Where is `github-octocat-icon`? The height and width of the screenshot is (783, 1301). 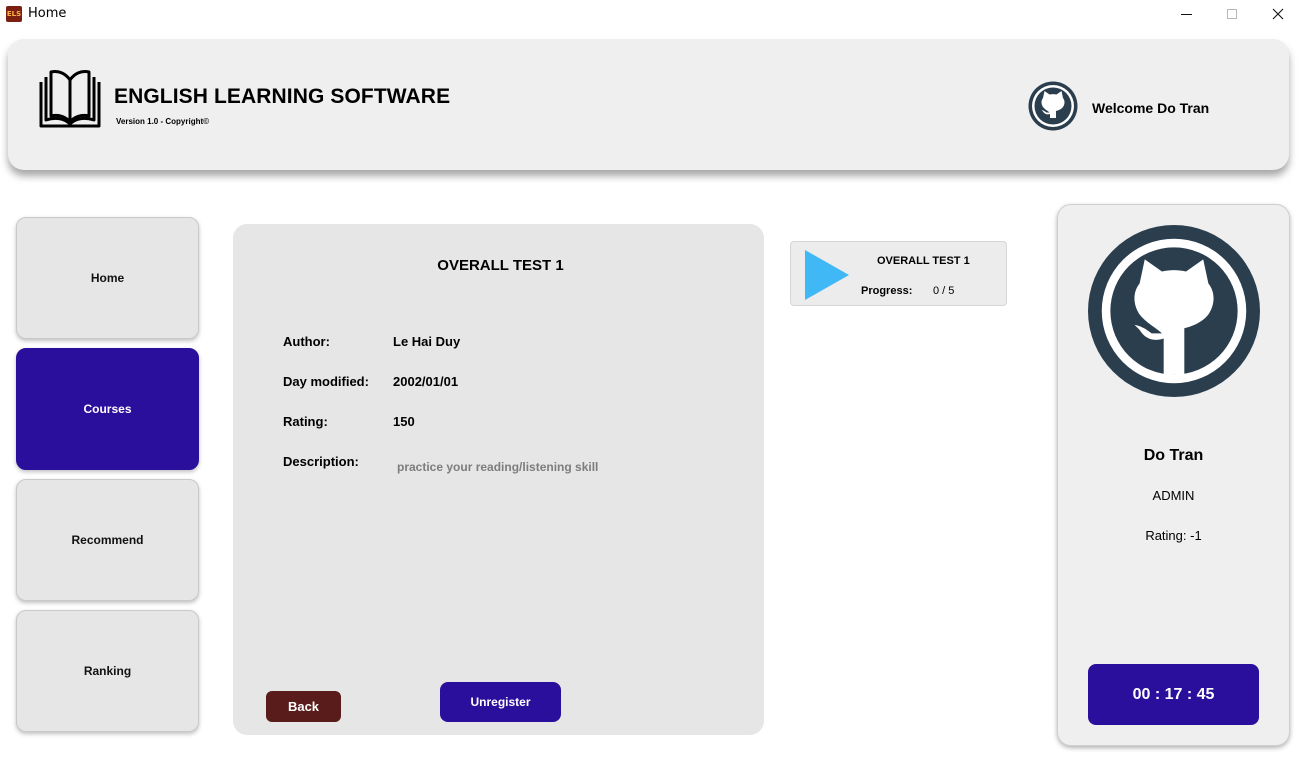
github-octocat-icon is located at coordinates (1053, 106).